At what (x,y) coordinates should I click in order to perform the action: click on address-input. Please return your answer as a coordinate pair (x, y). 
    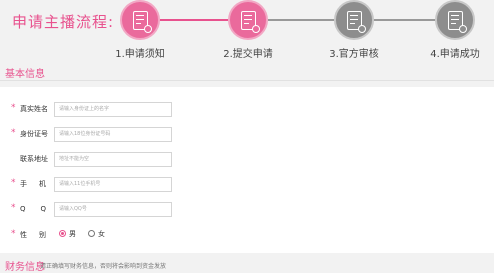
    Looking at the image, I should click on (113, 159).